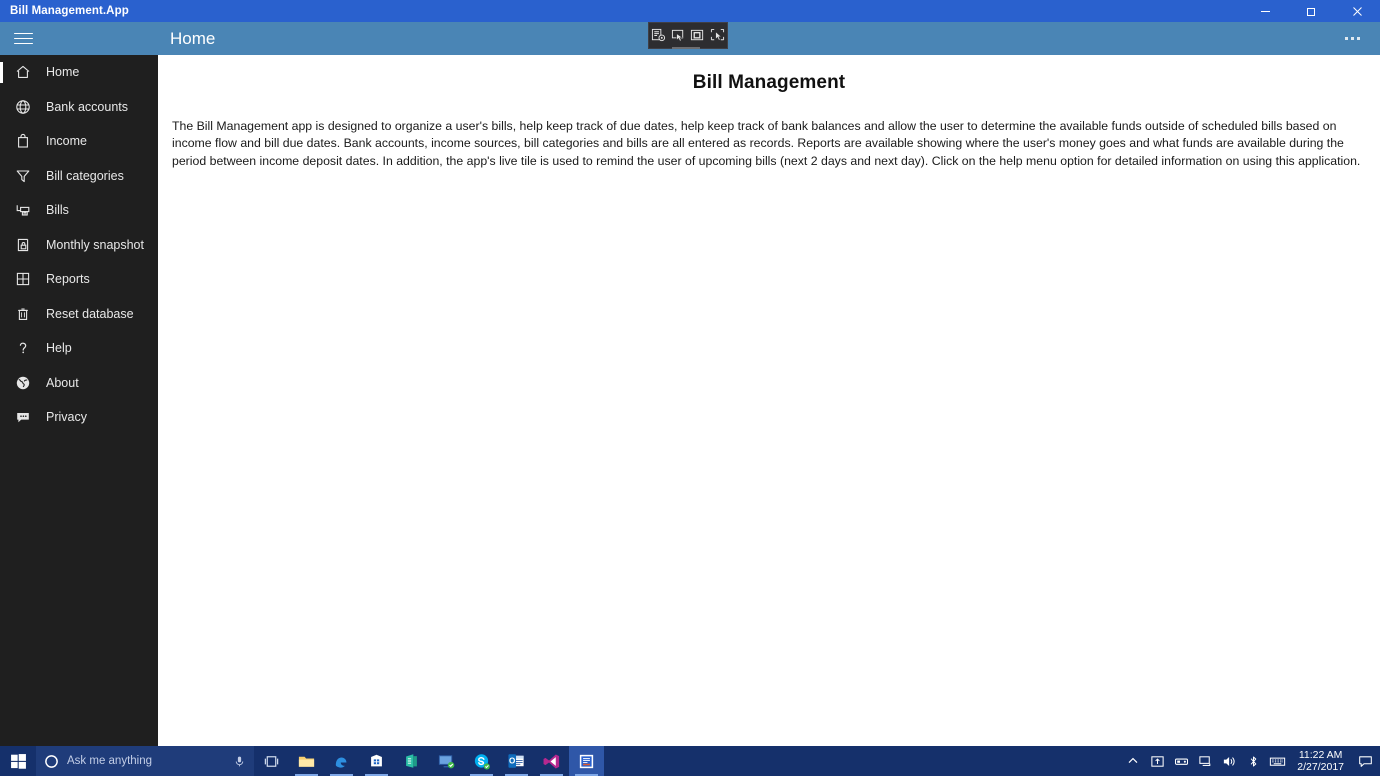 Image resolution: width=1380 pixels, height=776 pixels. Describe the element at coordinates (79, 210) in the screenshot. I see `sidebar-item-bills: Bills` at that location.